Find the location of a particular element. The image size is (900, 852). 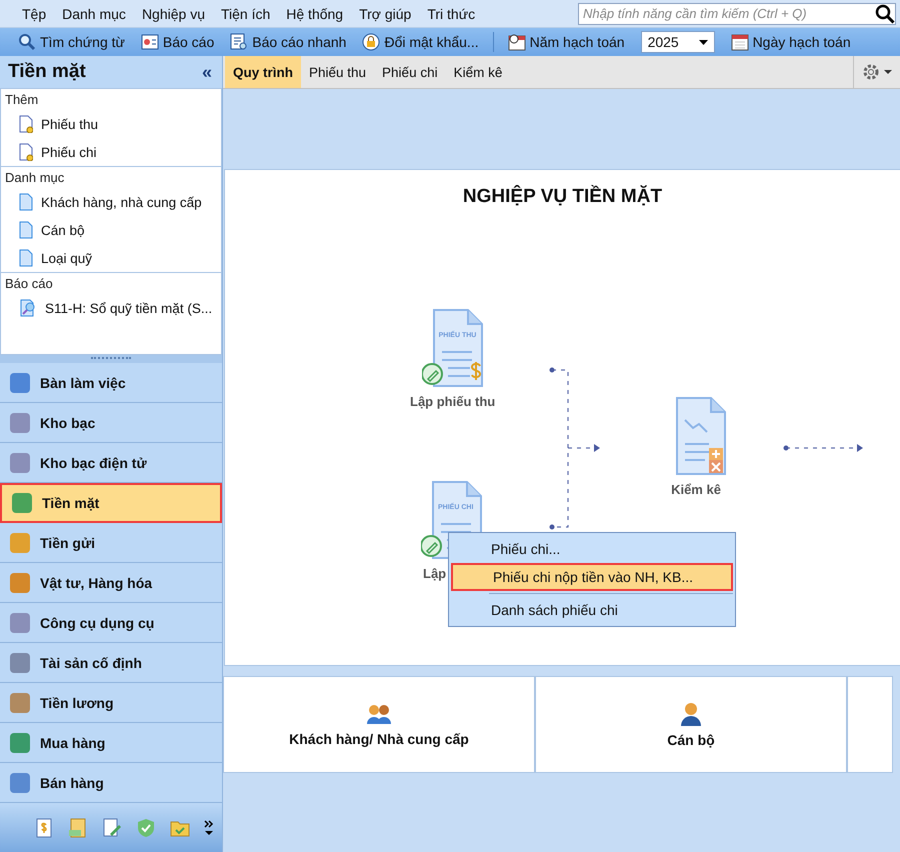

report-search-icon is located at coordinates (28, 308).